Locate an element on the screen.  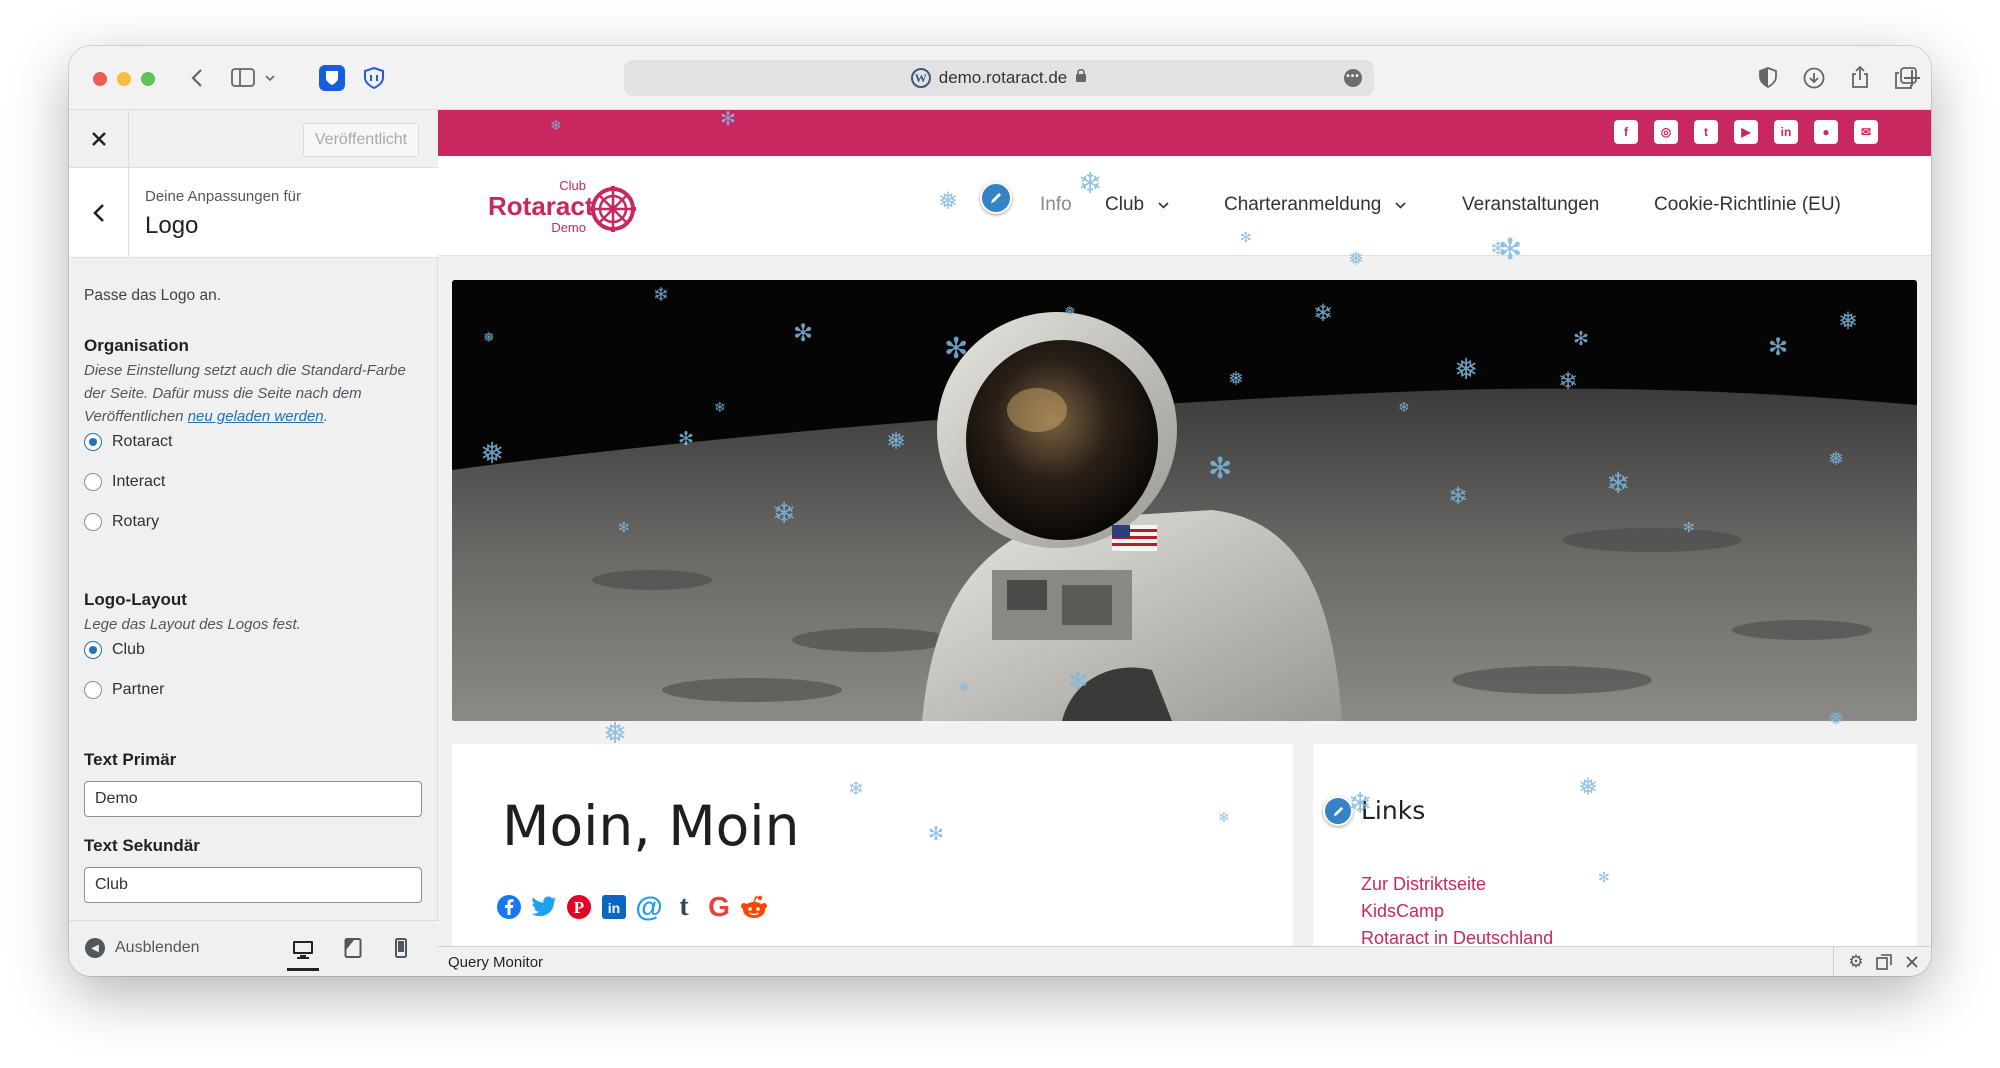
privacy-shield-icon is located at coordinates (374, 78).